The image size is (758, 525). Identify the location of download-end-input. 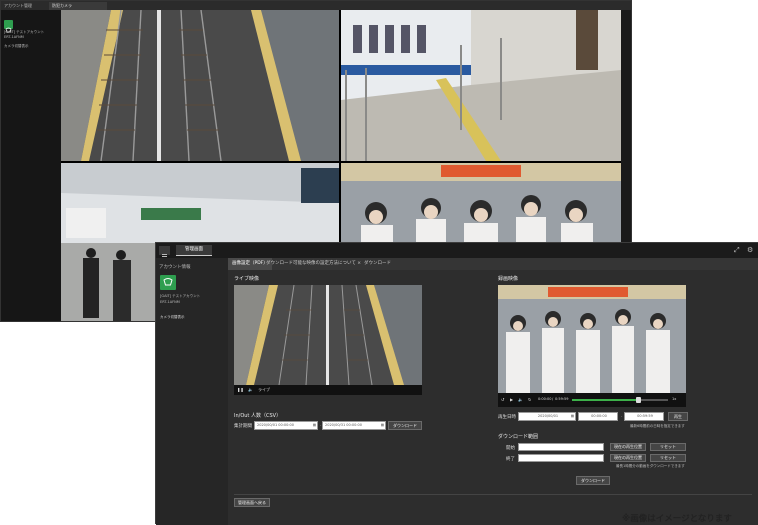
(561, 458).